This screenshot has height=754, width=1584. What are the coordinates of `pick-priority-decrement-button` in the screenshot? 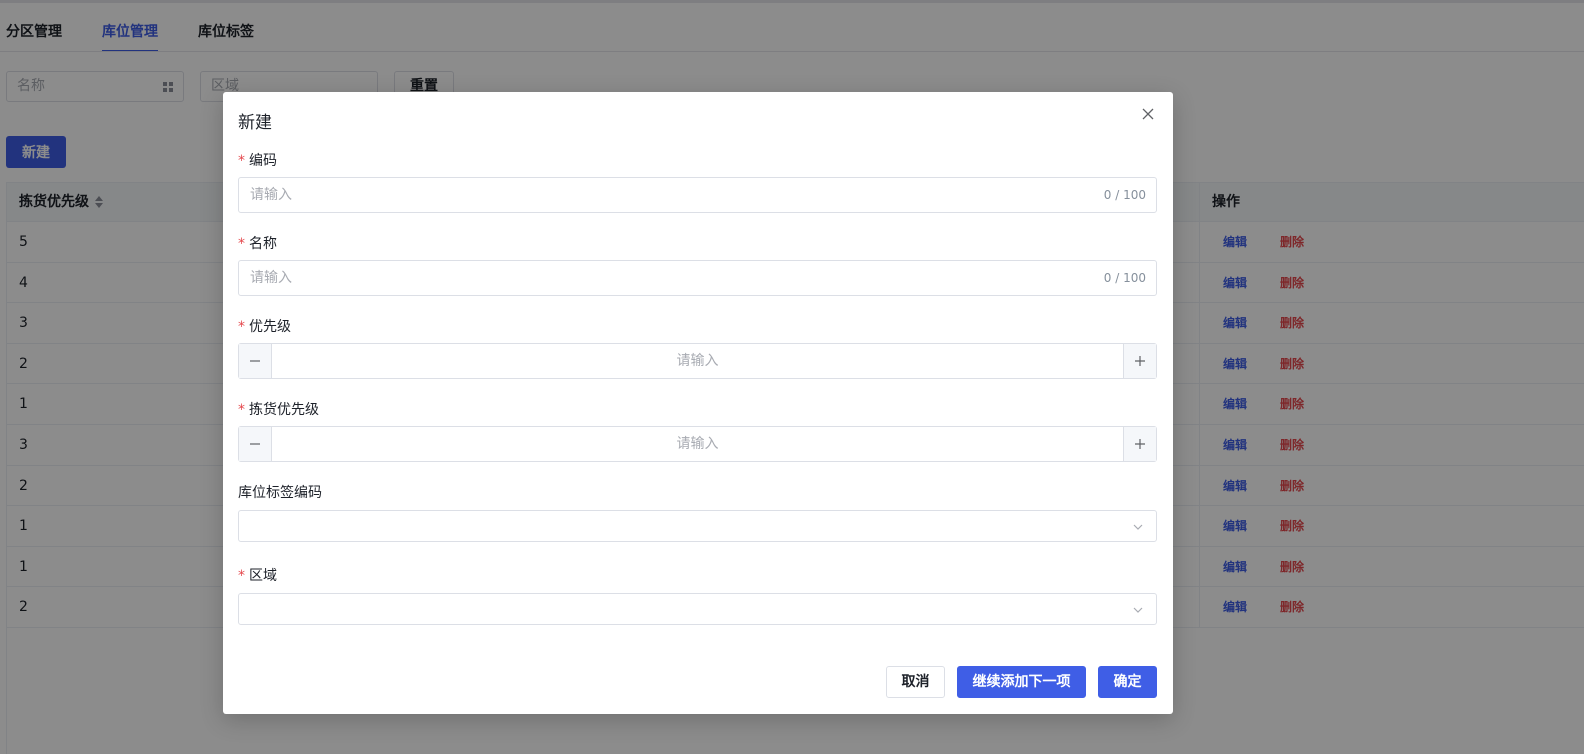 It's located at (255, 444).